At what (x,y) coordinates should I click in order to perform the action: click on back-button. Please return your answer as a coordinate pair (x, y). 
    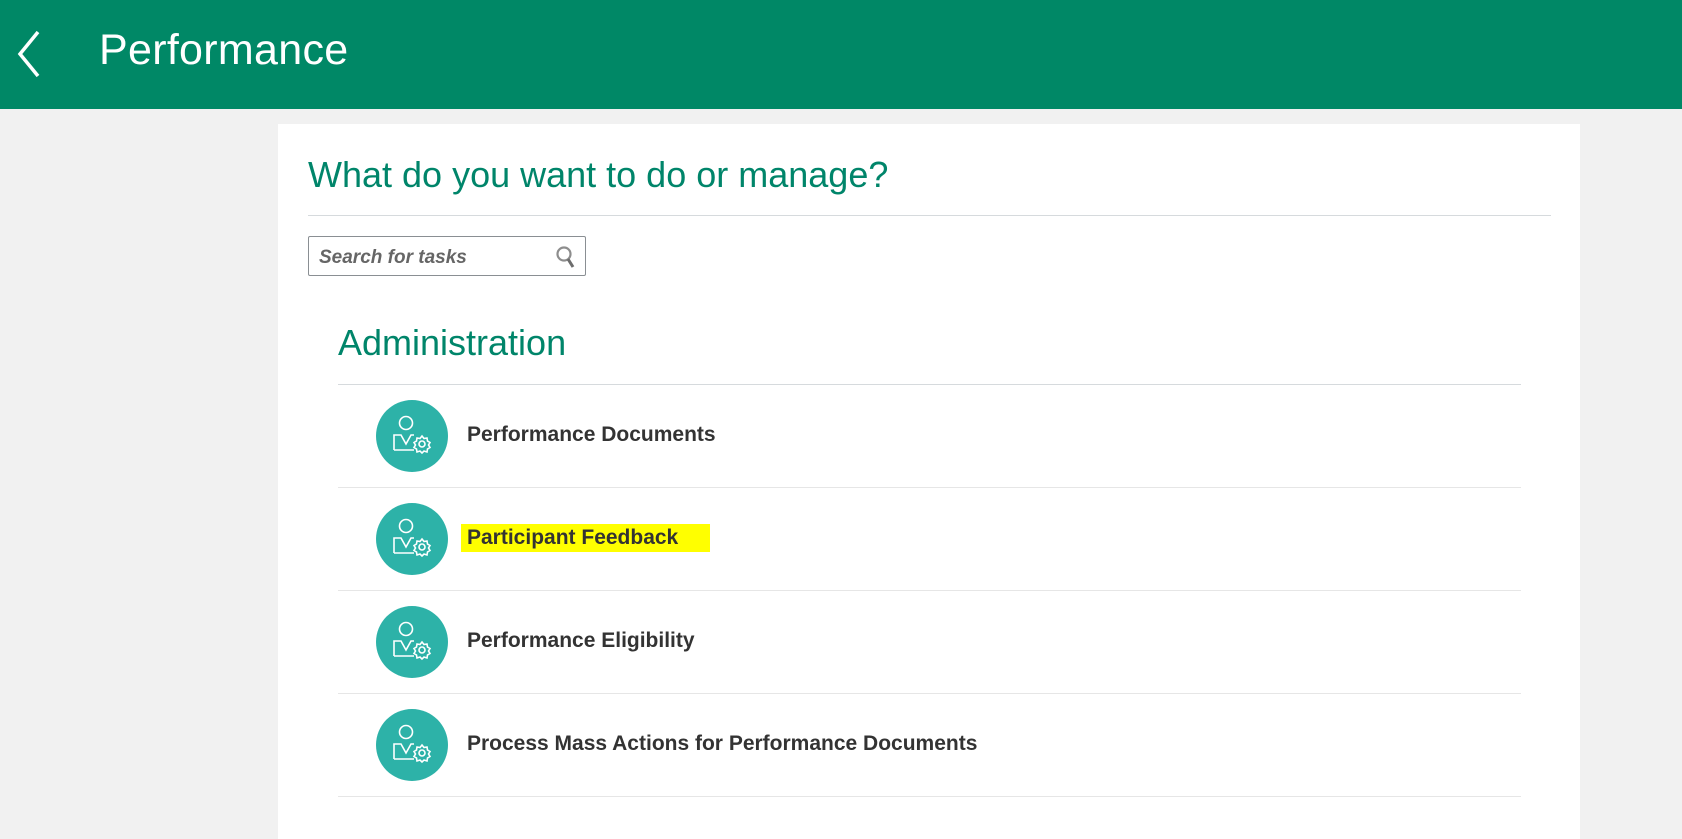
    Looking at the image, I should click on (34, 54).